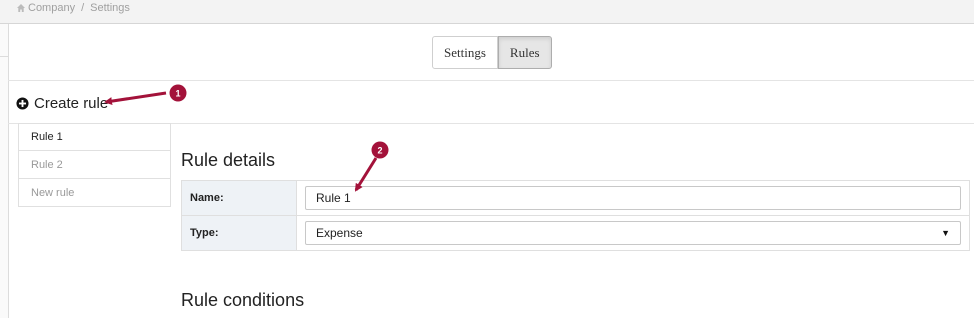  I want to click on name-row: Name:, so click(575, 198).